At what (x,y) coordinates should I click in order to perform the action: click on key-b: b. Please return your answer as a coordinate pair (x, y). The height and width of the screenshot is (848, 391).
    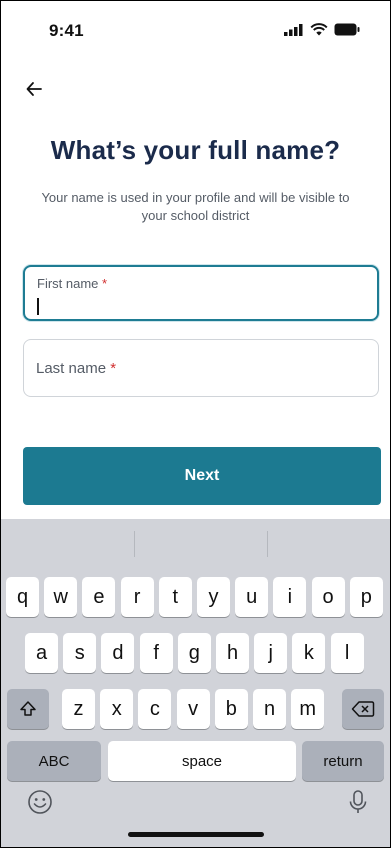
    Looking at the image, I should click on (231, 709).